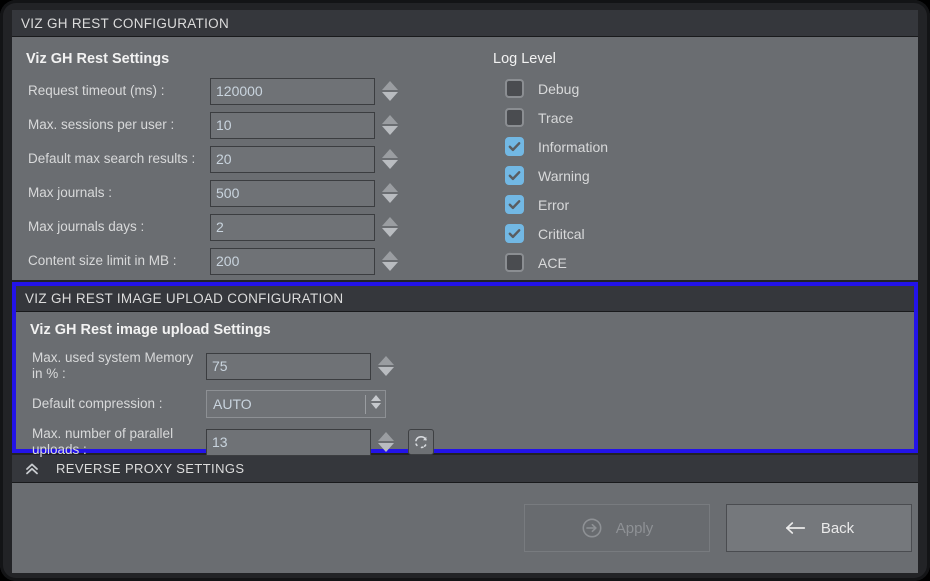 The height and width of the screenshot is (581, 930). Describe the element at coordinates (702, 233) in the screenshot. I see `checkbox-row-crititcal: Crititcal` at that location.